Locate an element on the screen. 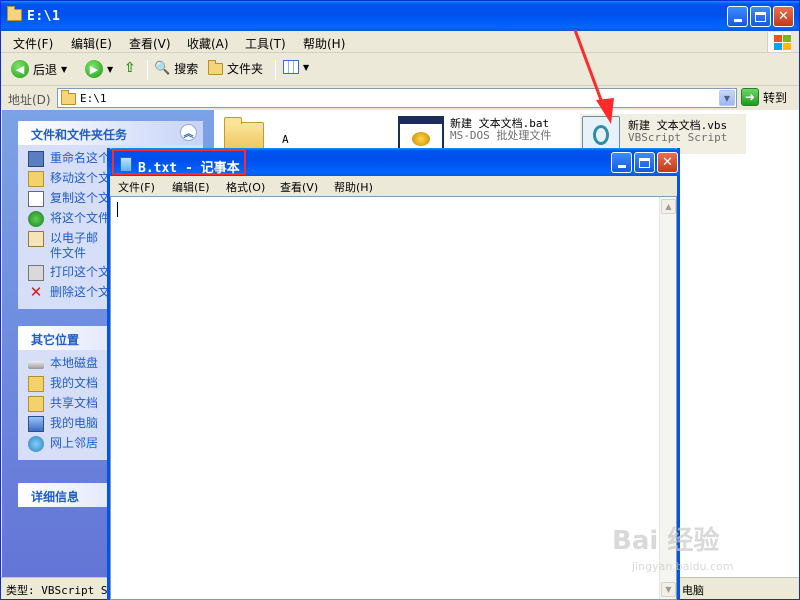 The height and width of the screenshot is (600, 800). notepad-maximize-button is located at coordinates (644, 162).